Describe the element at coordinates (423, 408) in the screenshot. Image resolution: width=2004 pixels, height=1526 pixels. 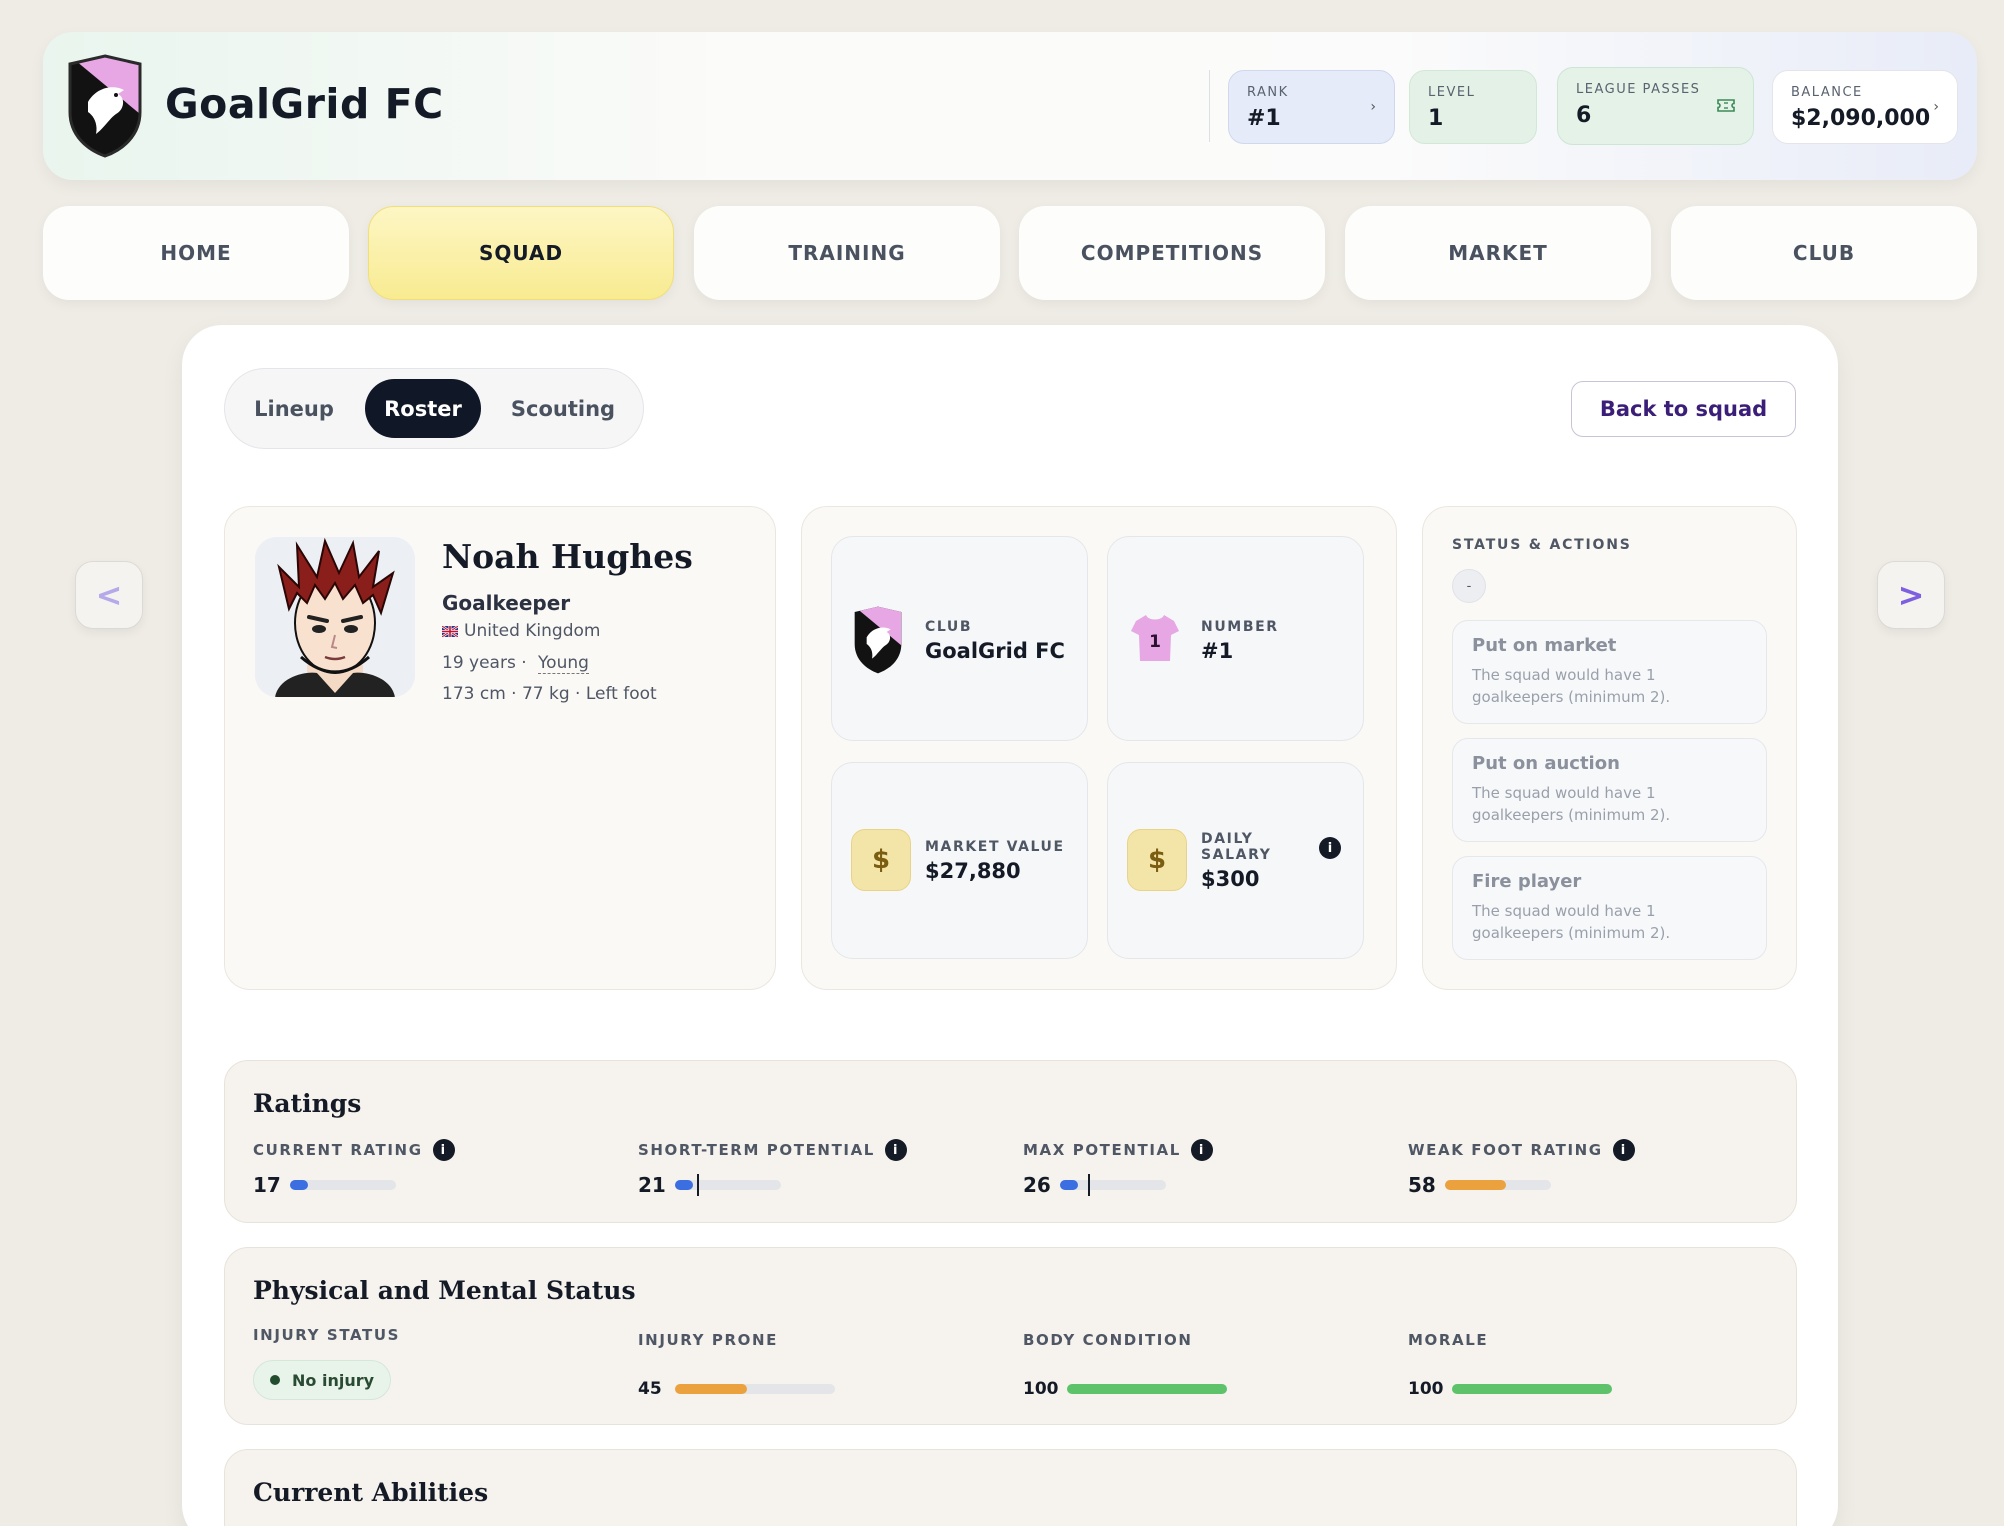
I see `tab-roster: Roster` at that location.